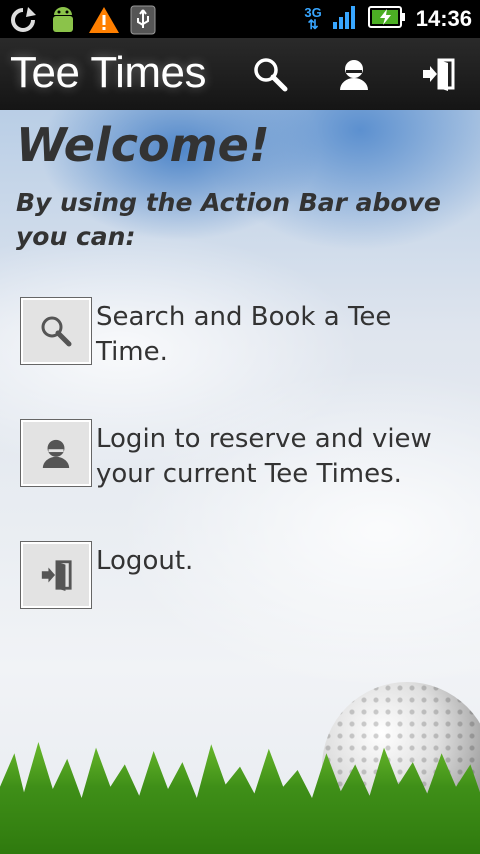 This screenshot has height=854, width=480. I want to click on search-feature-text: Search and Book a Tee Time., so click(244, 334).